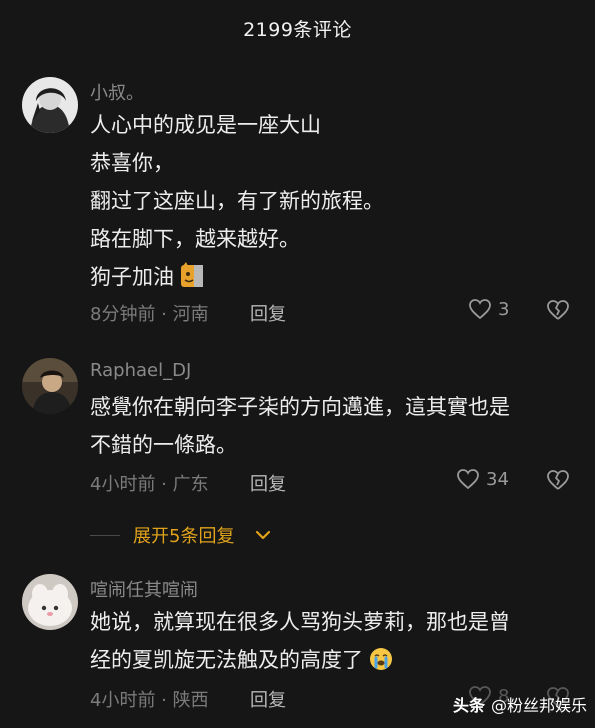 The width and height of the screenshot is (595, 728). I want to click on watermark-brand: 头条, so click(468, 705).